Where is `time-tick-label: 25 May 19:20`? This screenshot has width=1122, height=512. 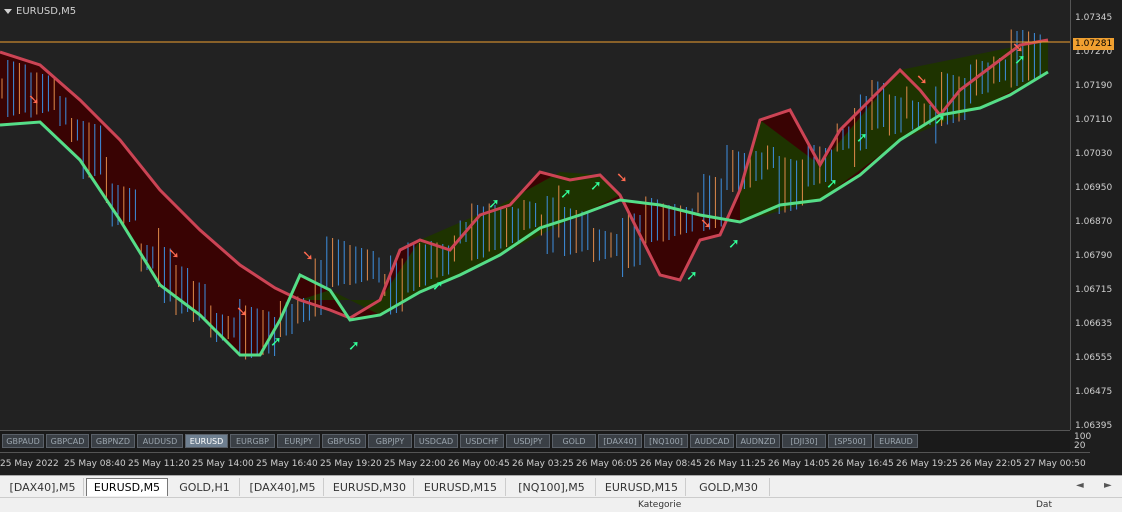
time-tick-label: 25 May 19:20 is located at coordinates (351, 464).